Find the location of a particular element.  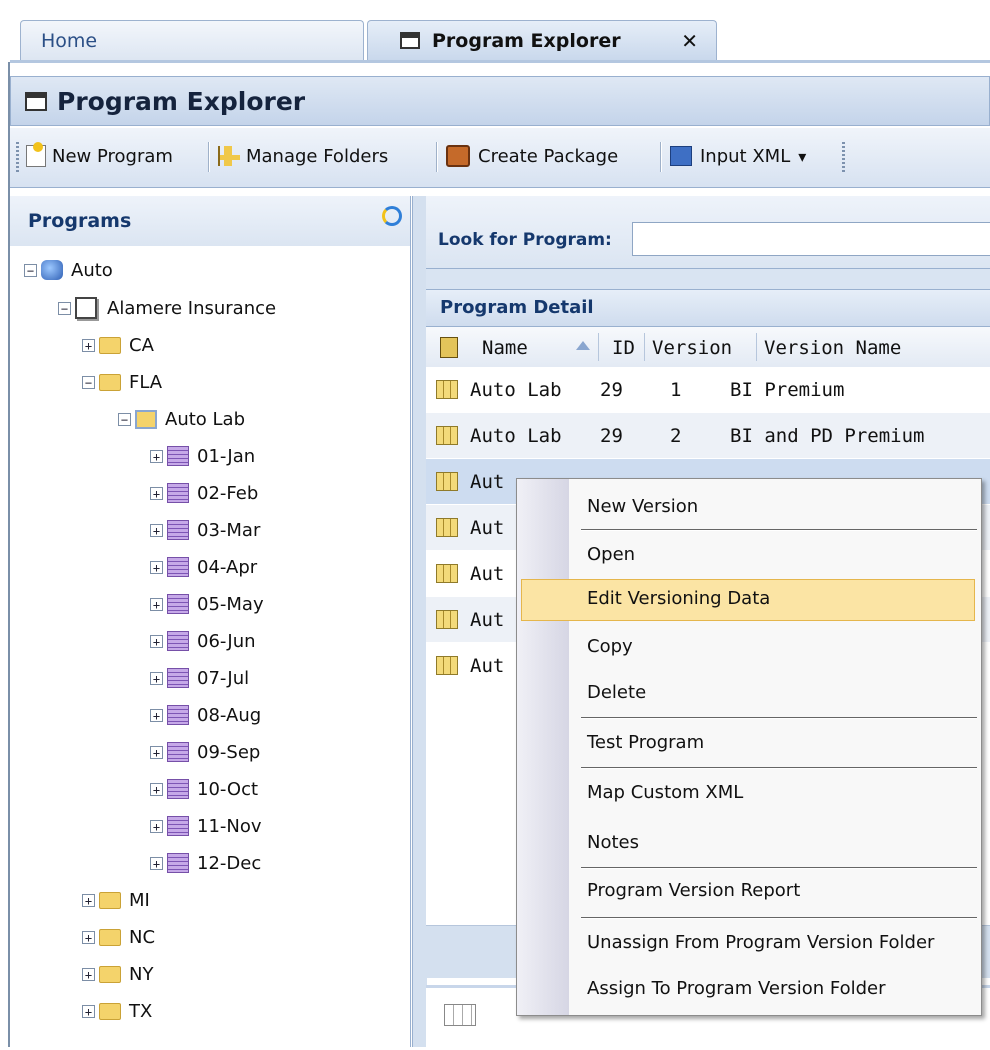

tree-node-month: +11-Nov is located at coordinates (150, 826).